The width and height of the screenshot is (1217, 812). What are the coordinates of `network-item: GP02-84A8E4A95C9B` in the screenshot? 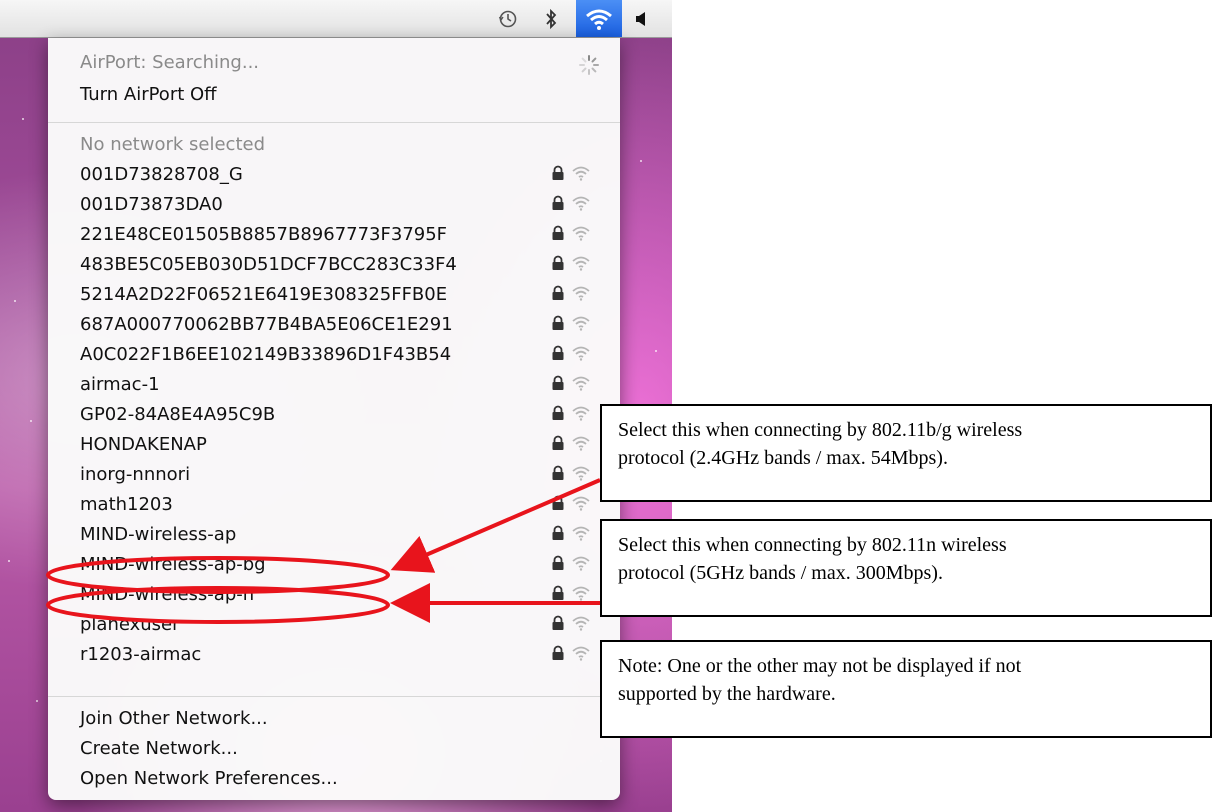 It's located at (177, 415).